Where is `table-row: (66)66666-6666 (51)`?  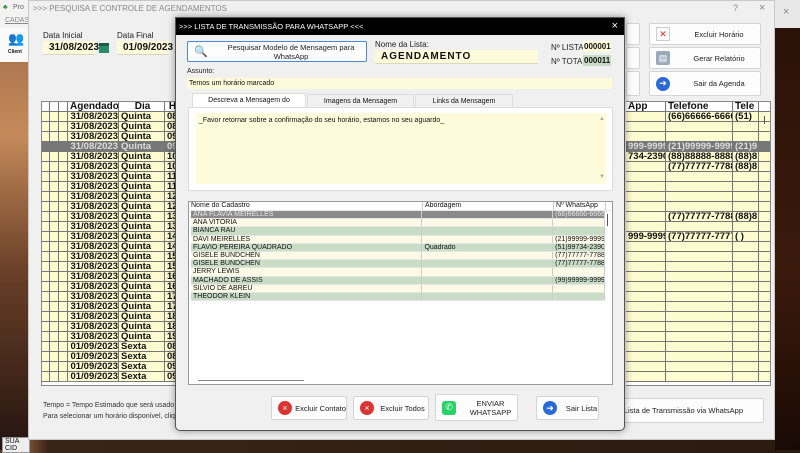 table-row: (66)66666-6666 (51) is located at coordinates (698, 117).